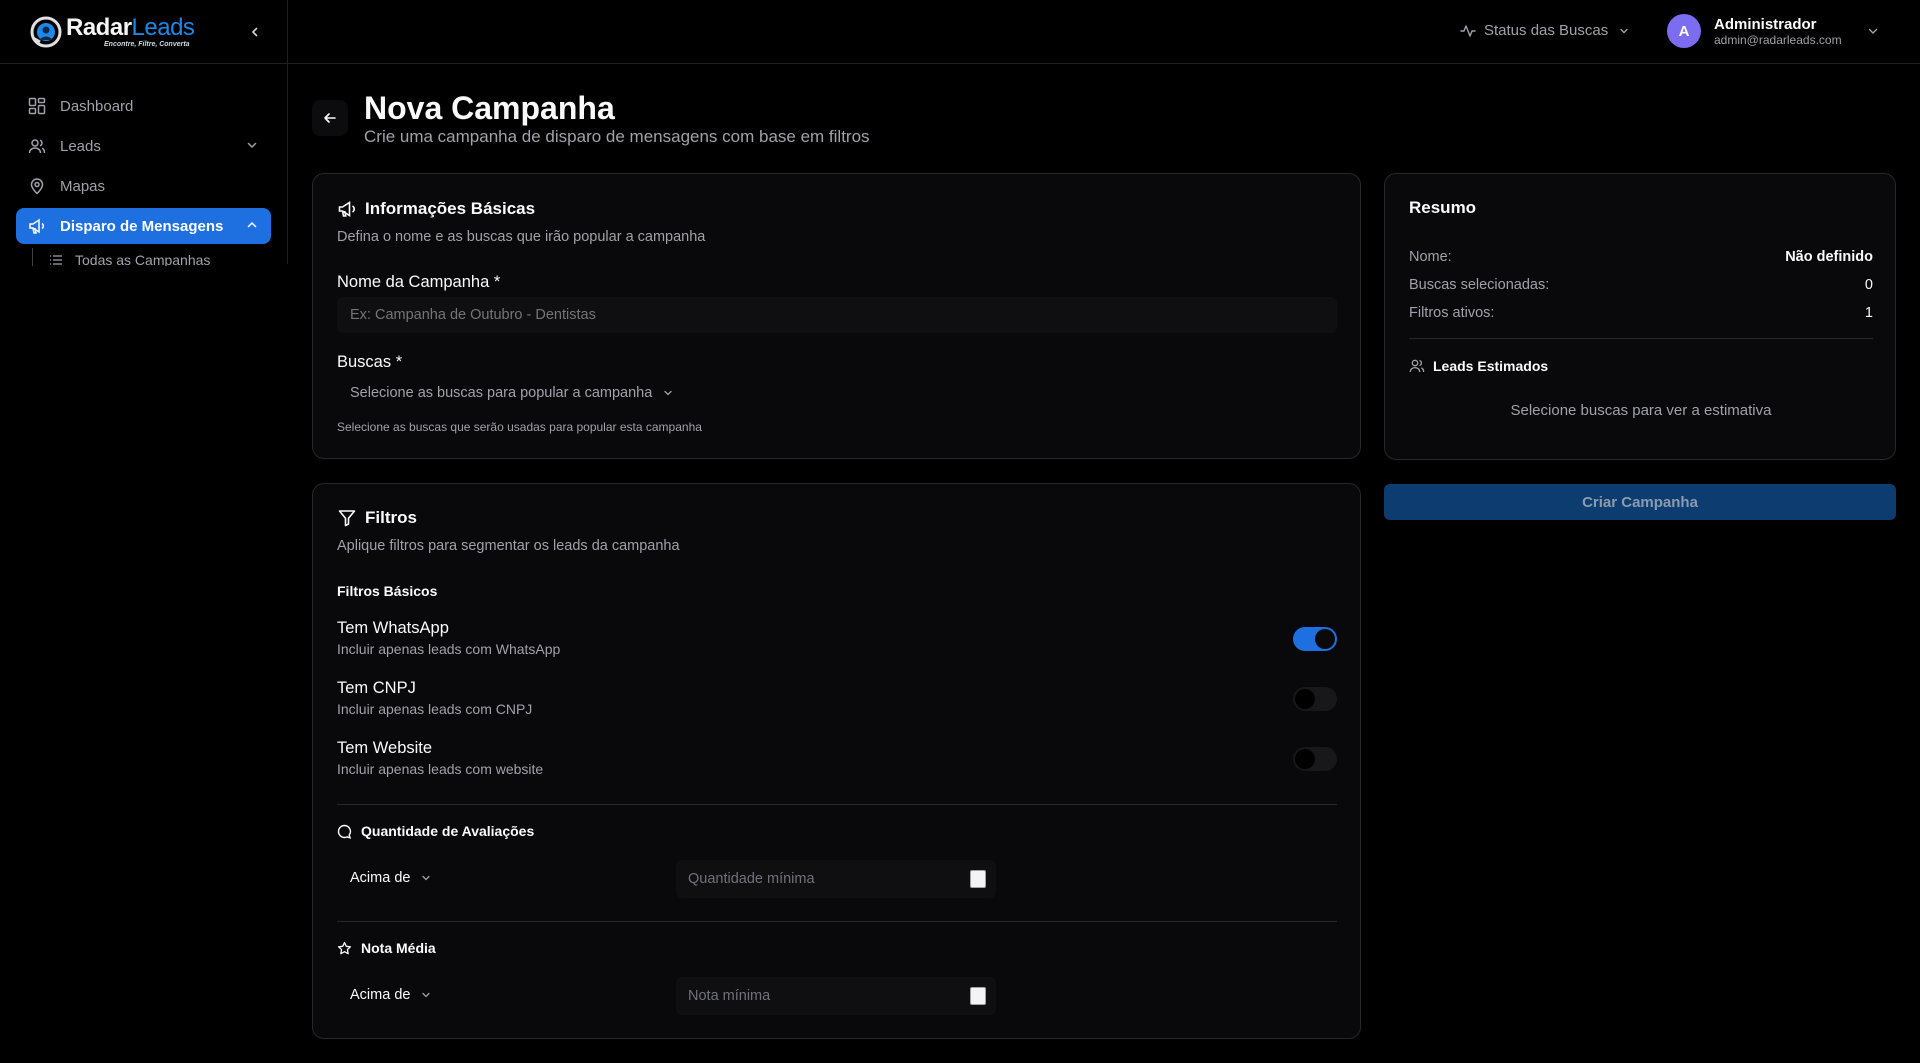 The image size is (1920, 1063). Describe the element at coordinates (255, 32) in the screenshot. I see `collapse-sidebar-button` at that location.